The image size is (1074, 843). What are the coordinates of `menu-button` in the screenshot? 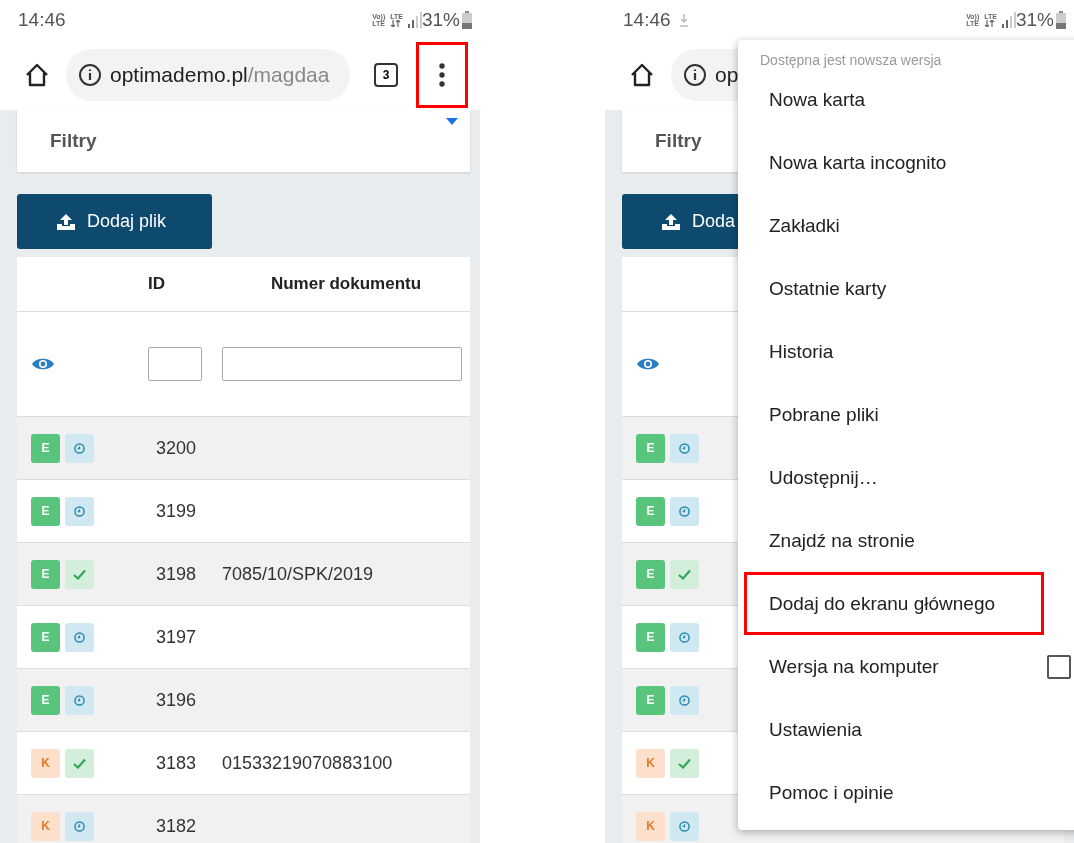 It's located at (442, 75).